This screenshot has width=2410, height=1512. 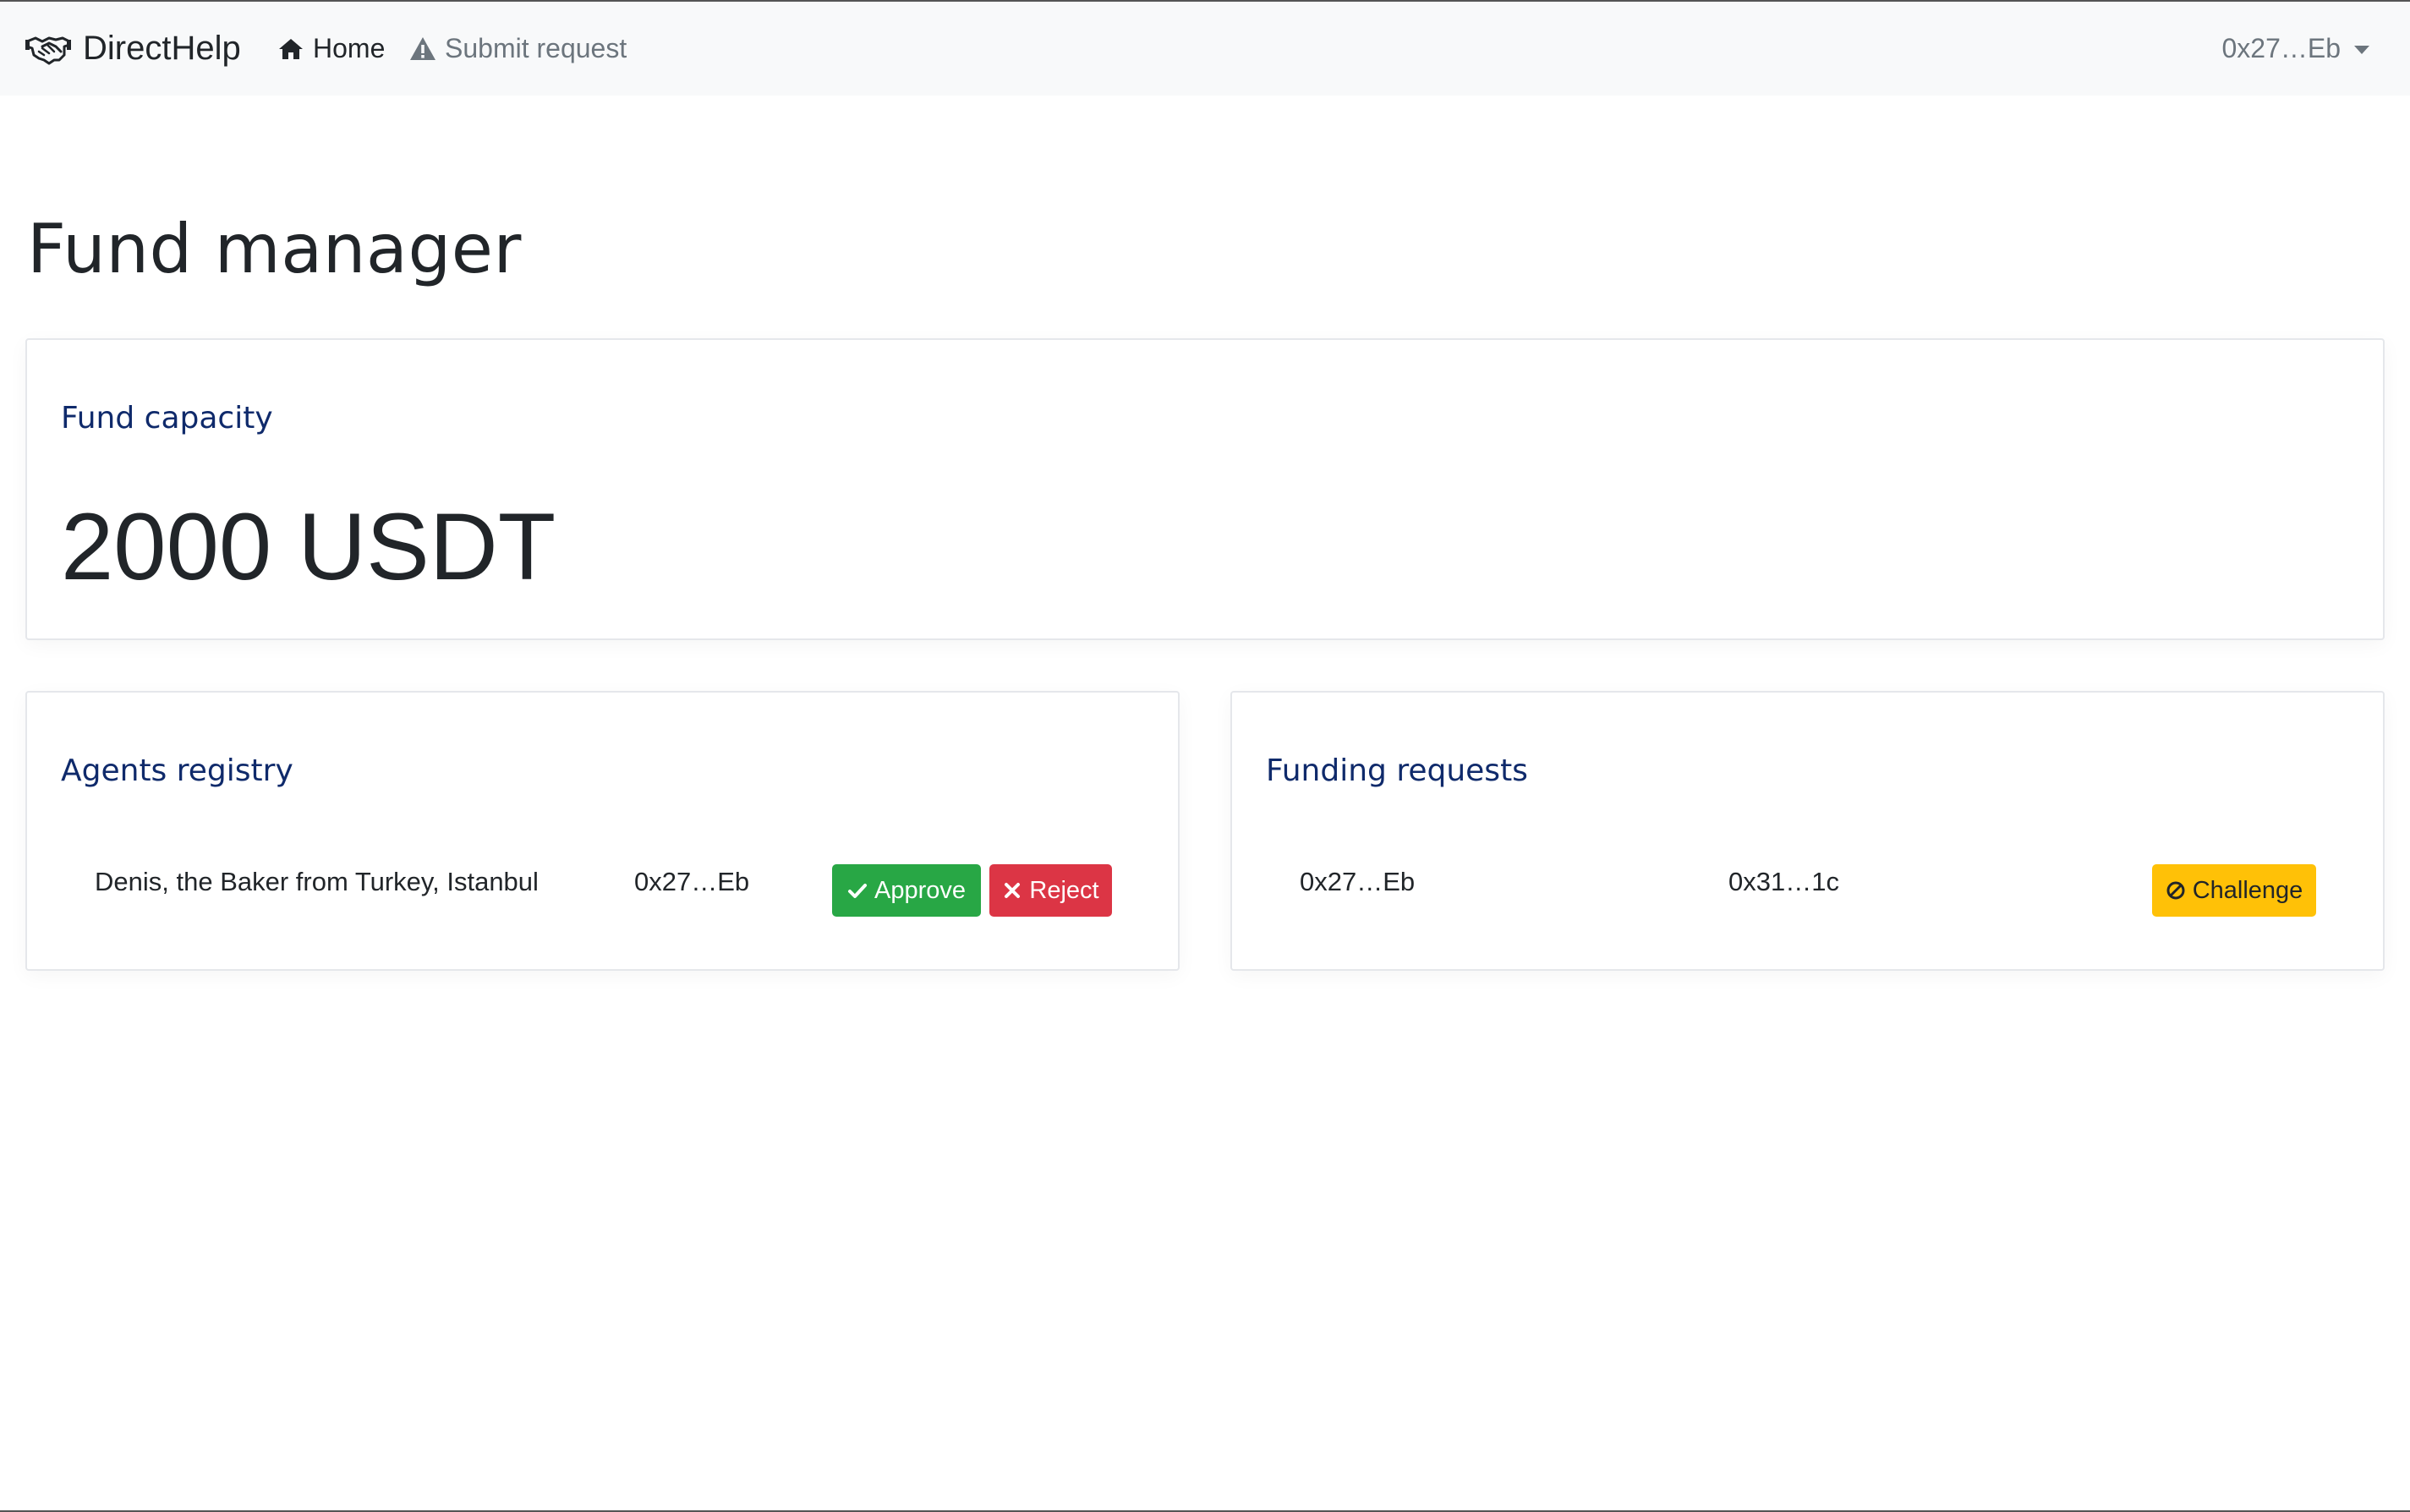 I want to click on request-to-address: 0x31…1c, so click(x=1783, y=881).